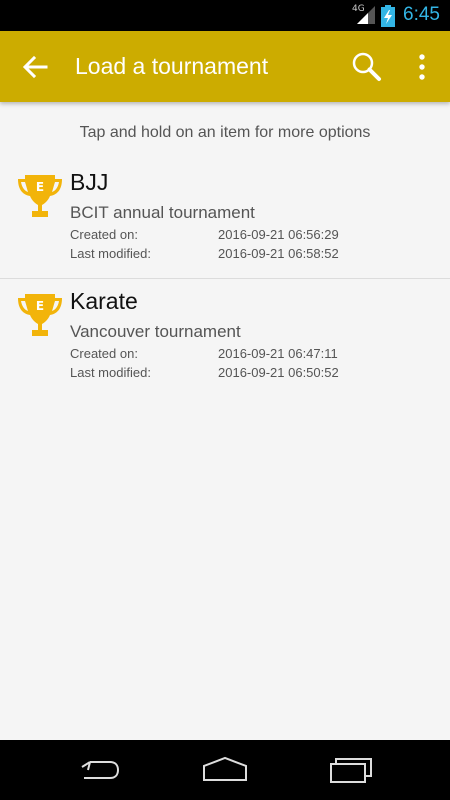  Describe the element at coordinates (155, 331) in the screenshot. I see `tournament-description: Vancouver tournament` at that location.